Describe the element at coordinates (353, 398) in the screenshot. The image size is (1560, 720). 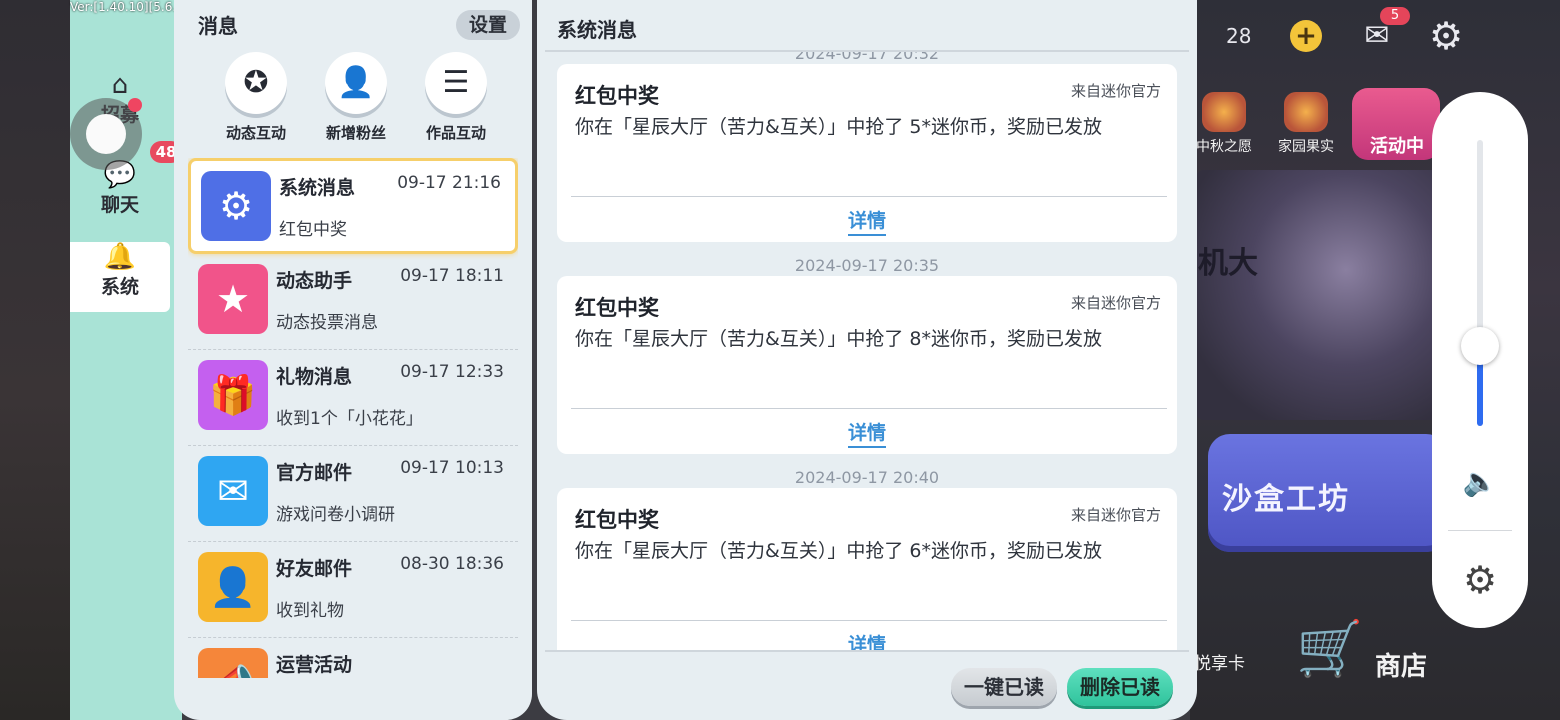
I see `list-item: 🎁 礼物消息 09-17 12:33 收到1个「小花花」` at that location.